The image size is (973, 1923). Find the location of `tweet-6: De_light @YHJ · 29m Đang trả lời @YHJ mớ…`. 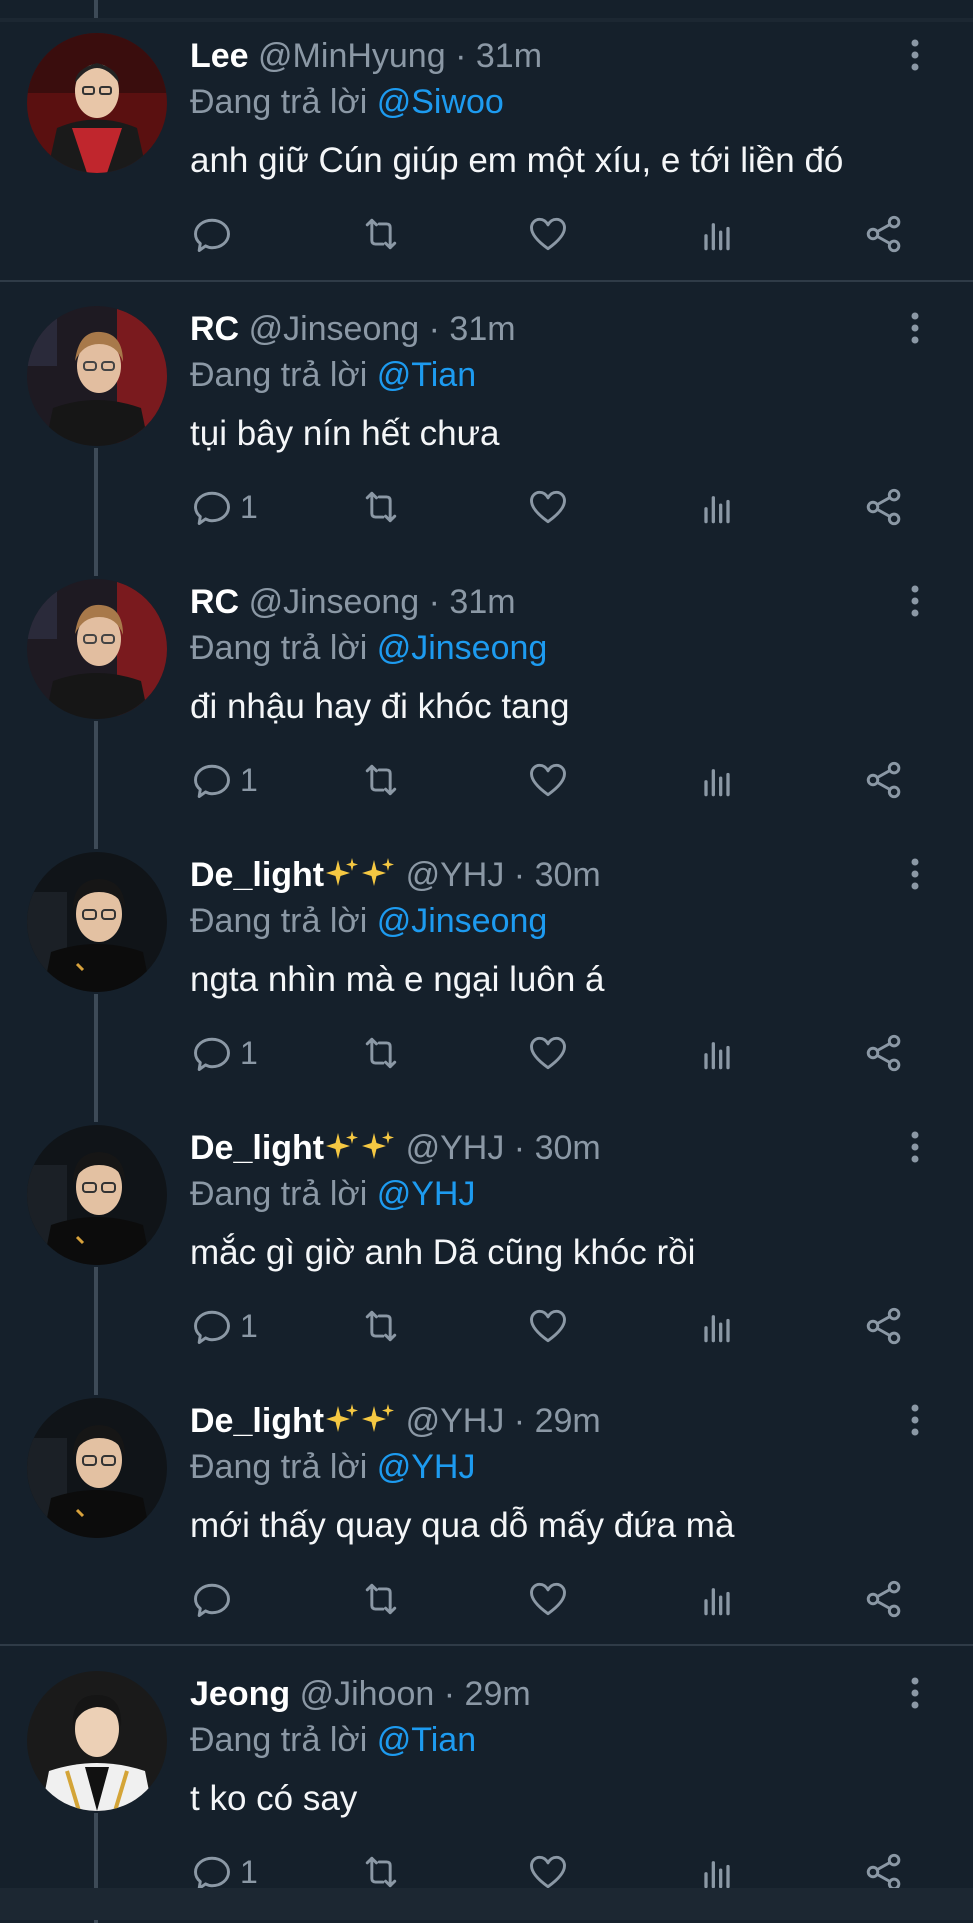

tweet-6: De_light @YHJ · 29m Đang trả lời @YHJ mớ… is located at coordinates (486, 1501).